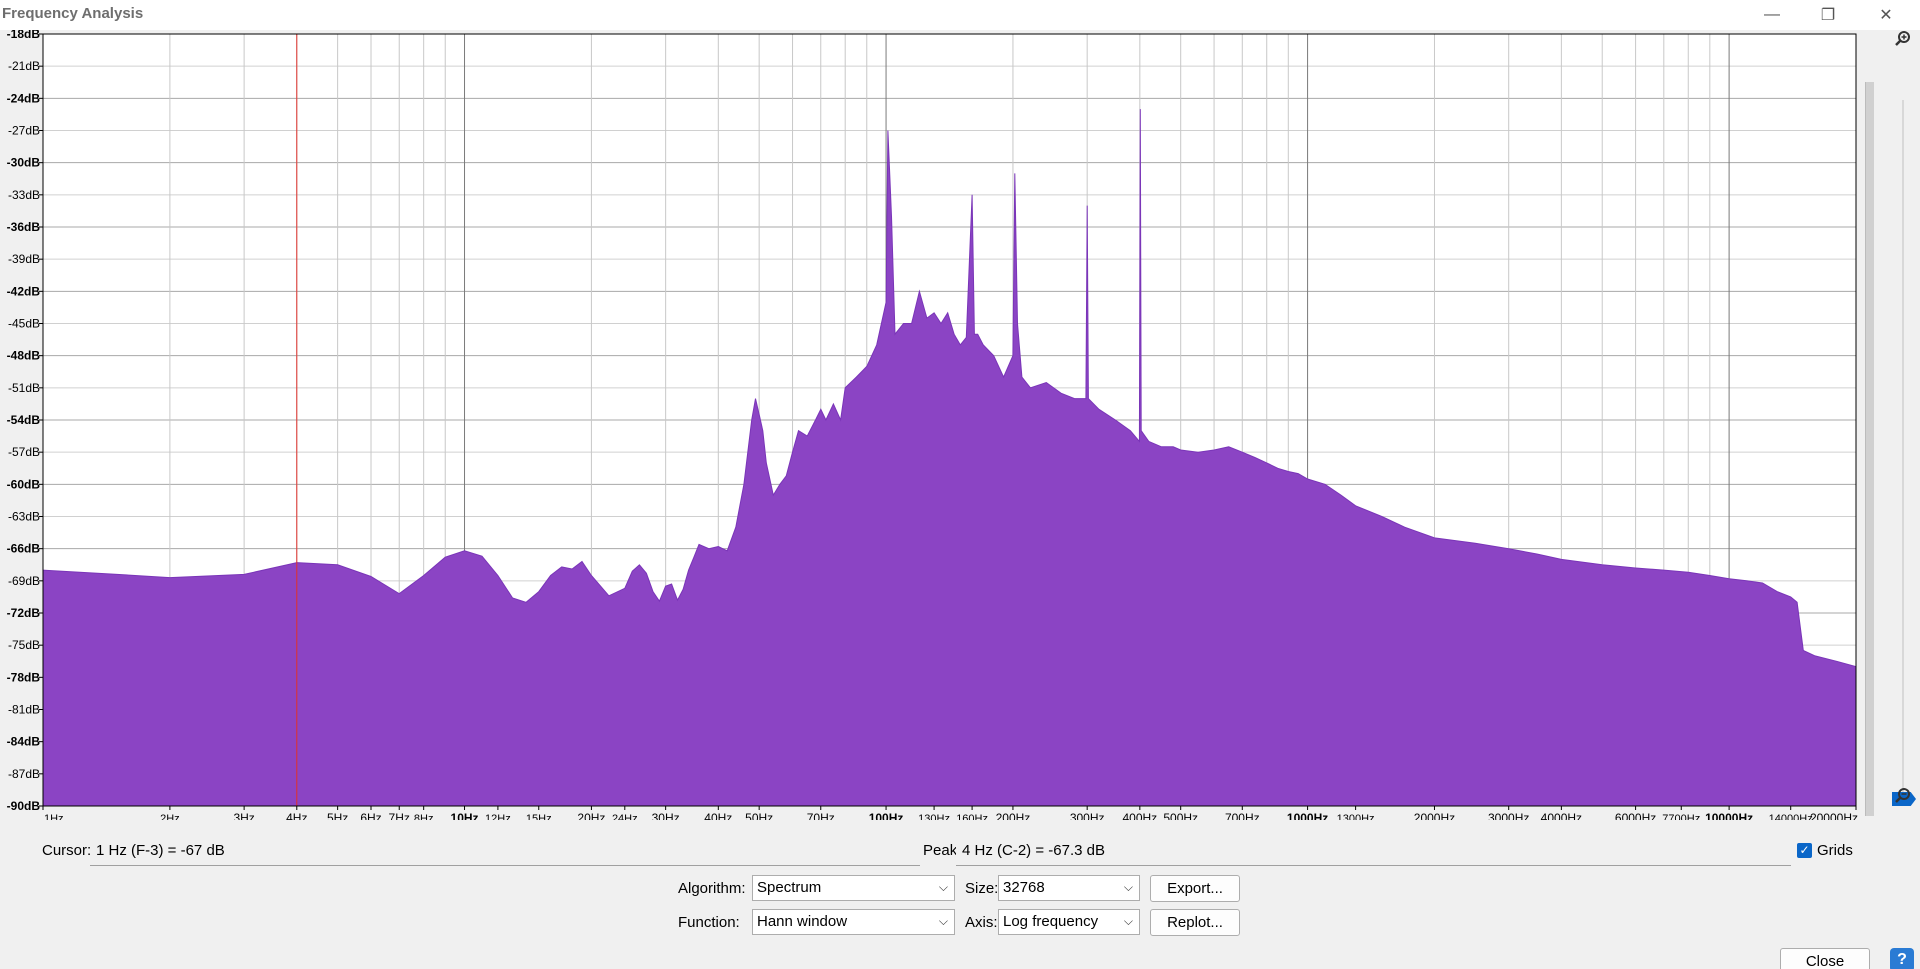 The image size is (1920, 969). I want to click on y-tick-label: -78dB, so click(24, 677).